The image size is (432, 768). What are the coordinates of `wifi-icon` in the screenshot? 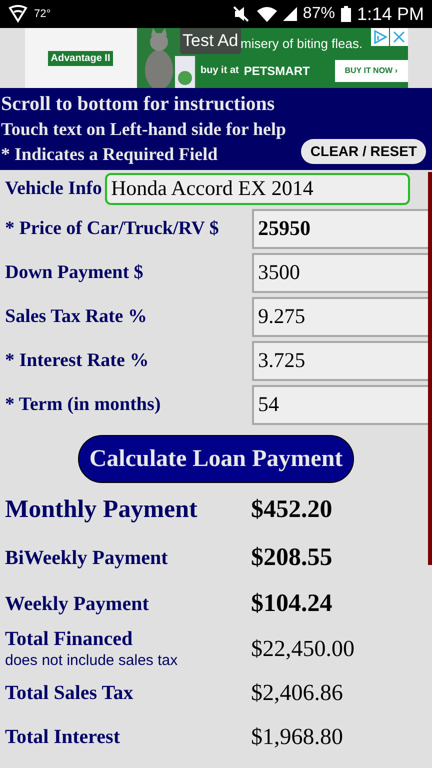 It's located at (266, 14).